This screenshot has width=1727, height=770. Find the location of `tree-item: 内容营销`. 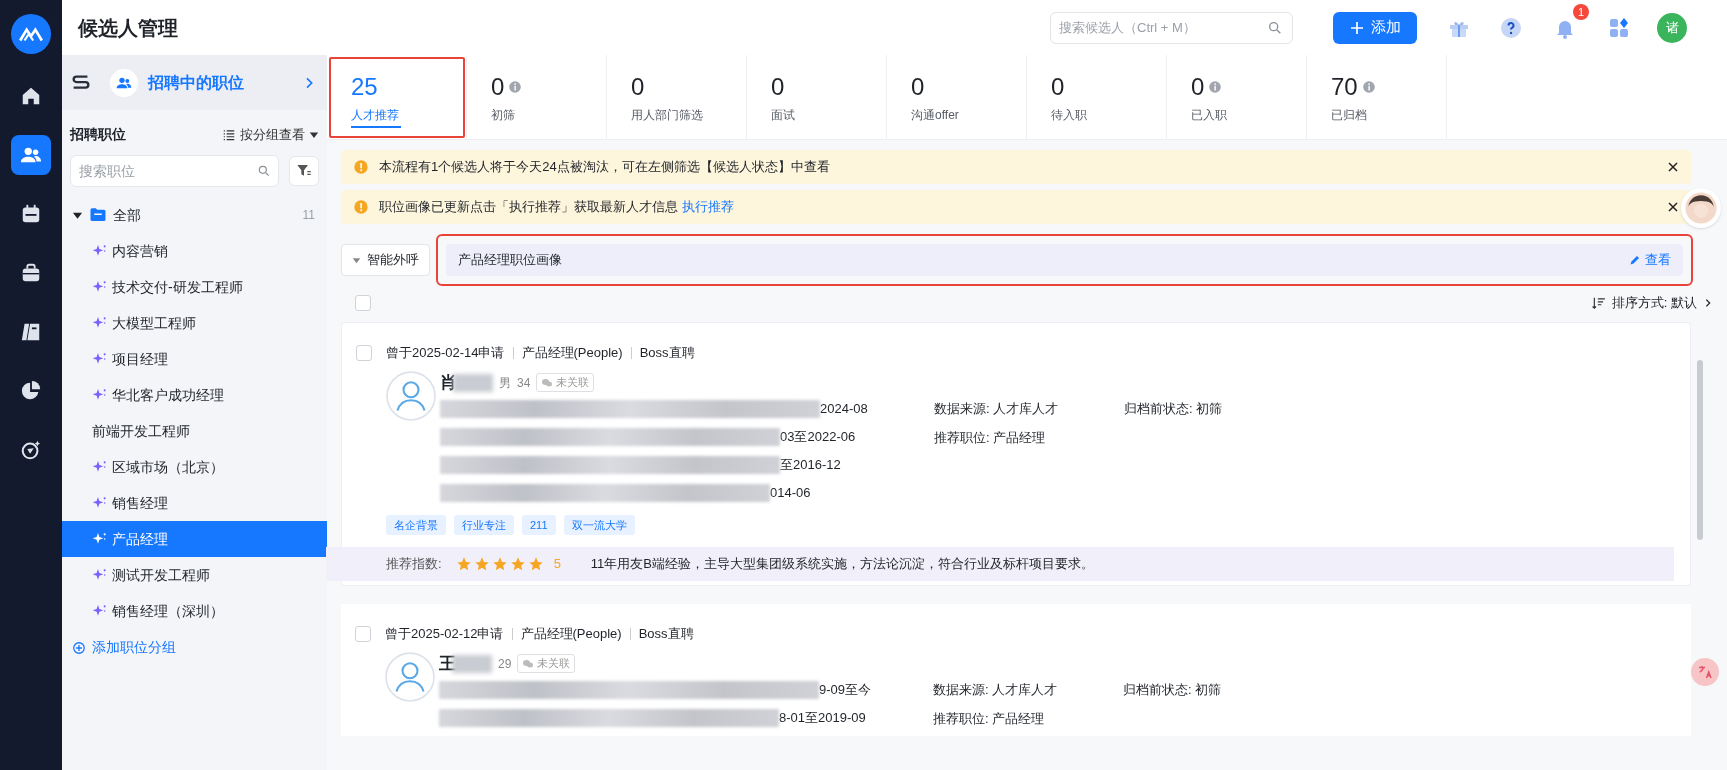

tree-item: 内容营销 is located at coordinates (194, 251).